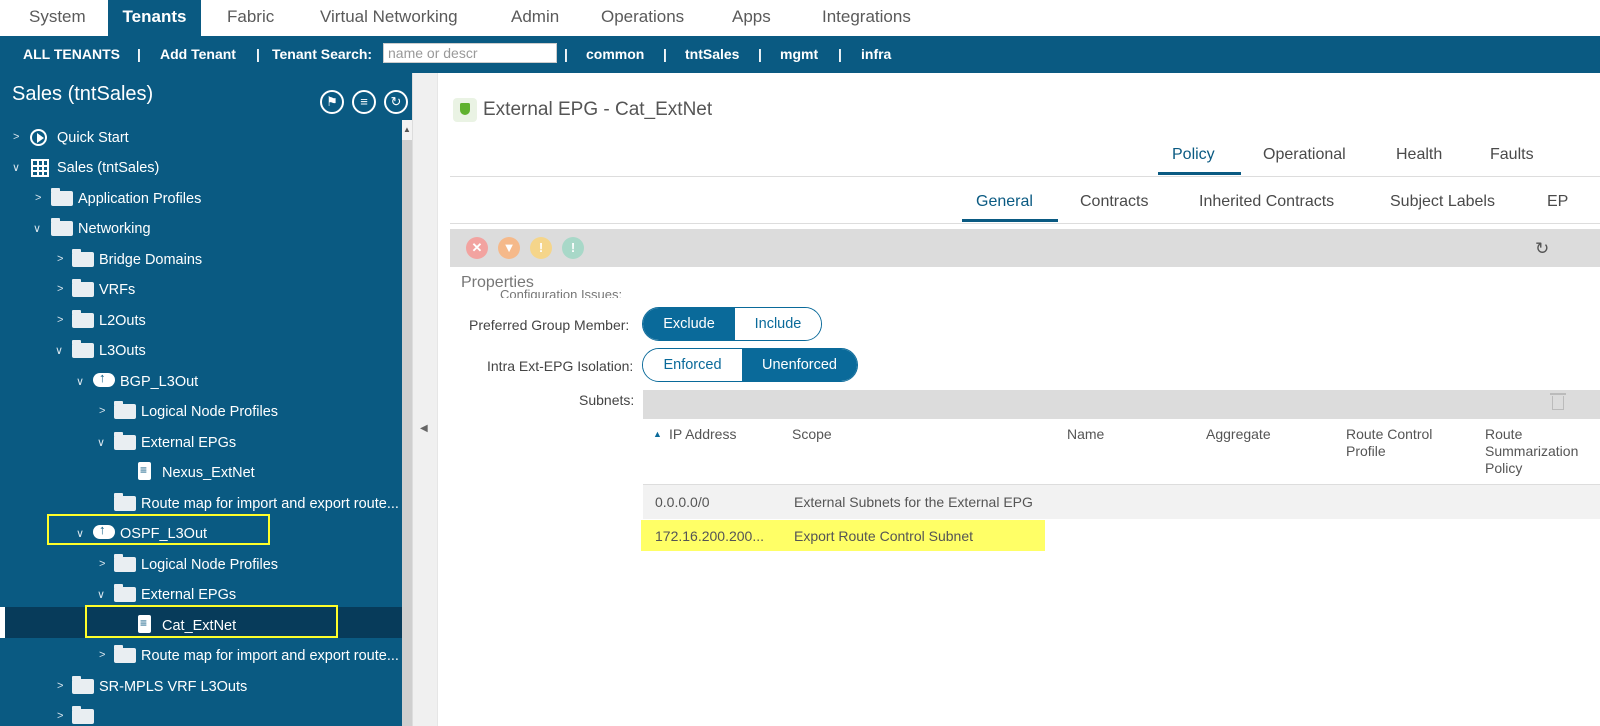 The width and height of the screenshot is (1600, 726). What do you see at coordinates (389, 18) in the screenshot?
I see `tab-virtual-networking: Virtual Networking` at bounding box center [389, 18].